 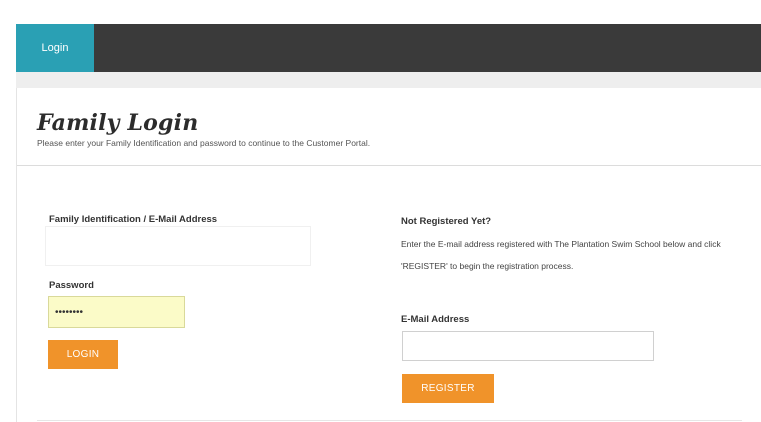 What do you see at coordinates (388, 80) in the screenshot?
I see `nav-spacer` at bounding box center [388, 80].